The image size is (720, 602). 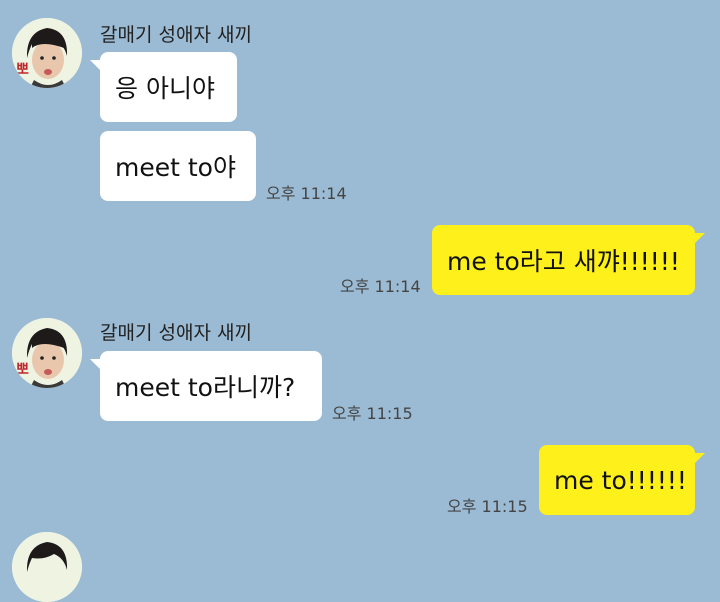 I want to click on message-text: meet to야, so click(x=175, y=167).